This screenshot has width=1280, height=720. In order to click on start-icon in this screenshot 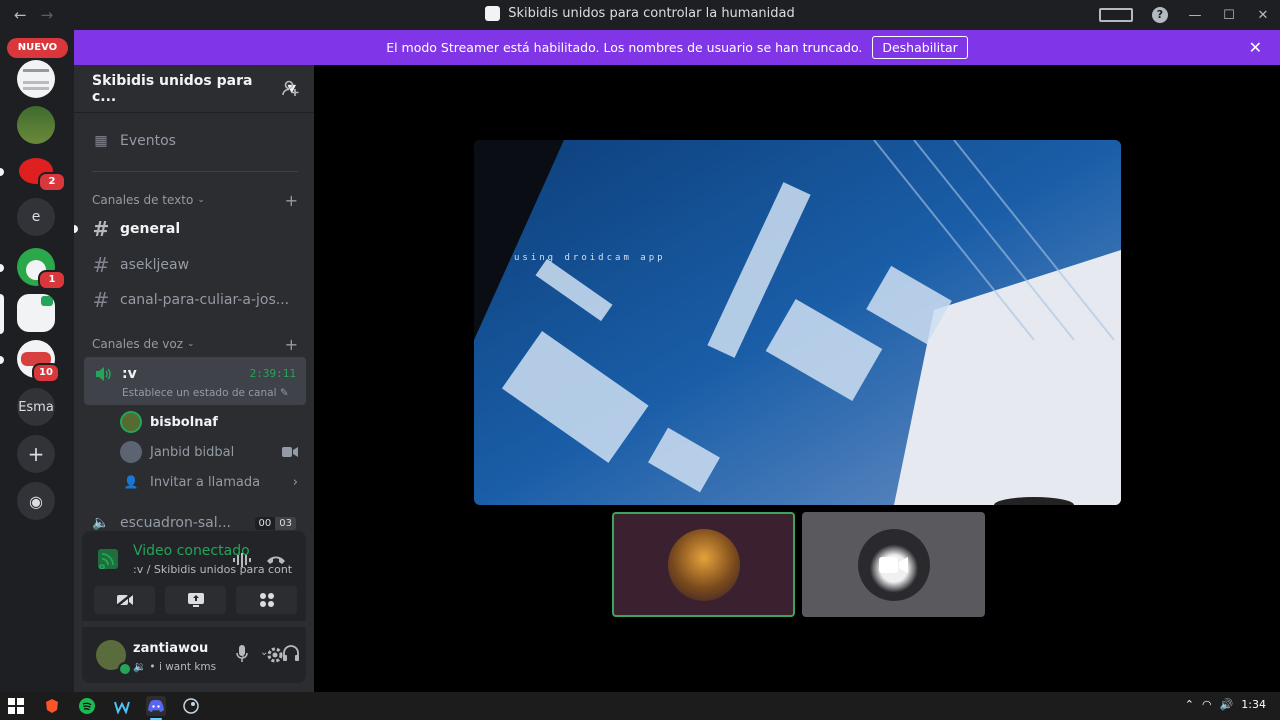, I will do `click(16, 706)`.